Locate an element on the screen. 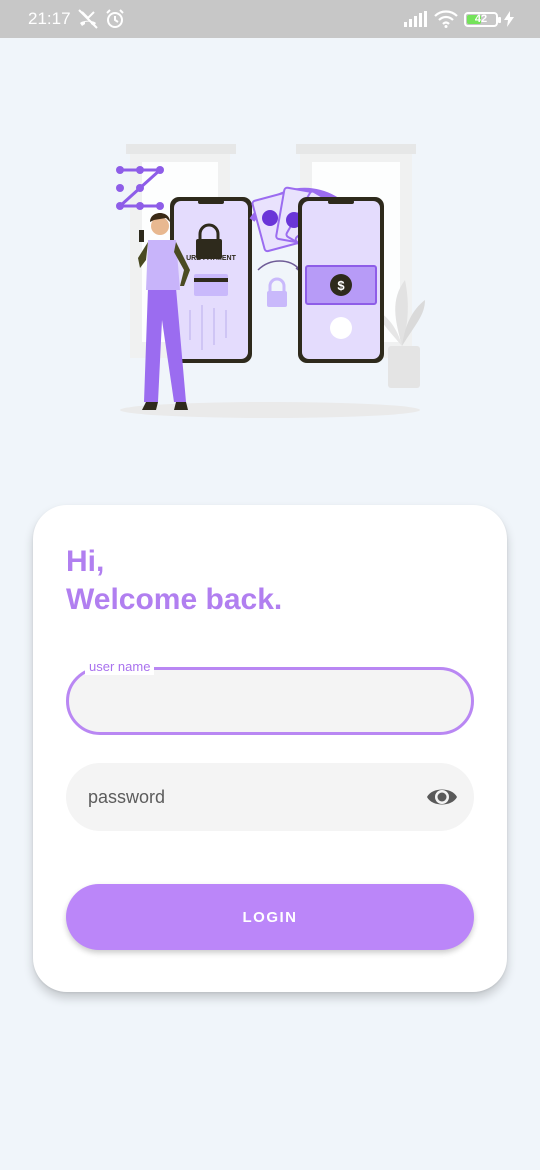 This screenshot has height=1170, width=540. floor-shadow is located at coordinates (270, 410).